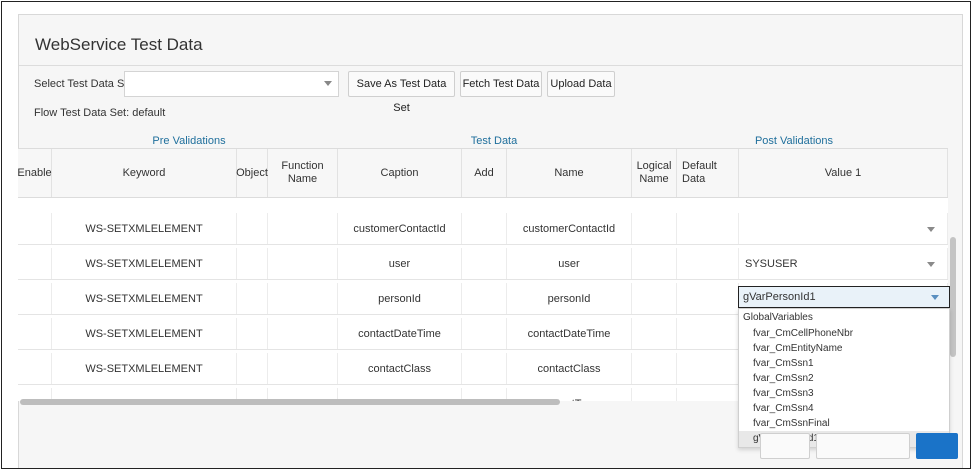 This screenshot has height=471, width=974. What do you see at coordinates (400, 333) in the screenshot?
I see `caption-cell: contactDateTime` at bounding box center [400, 333].